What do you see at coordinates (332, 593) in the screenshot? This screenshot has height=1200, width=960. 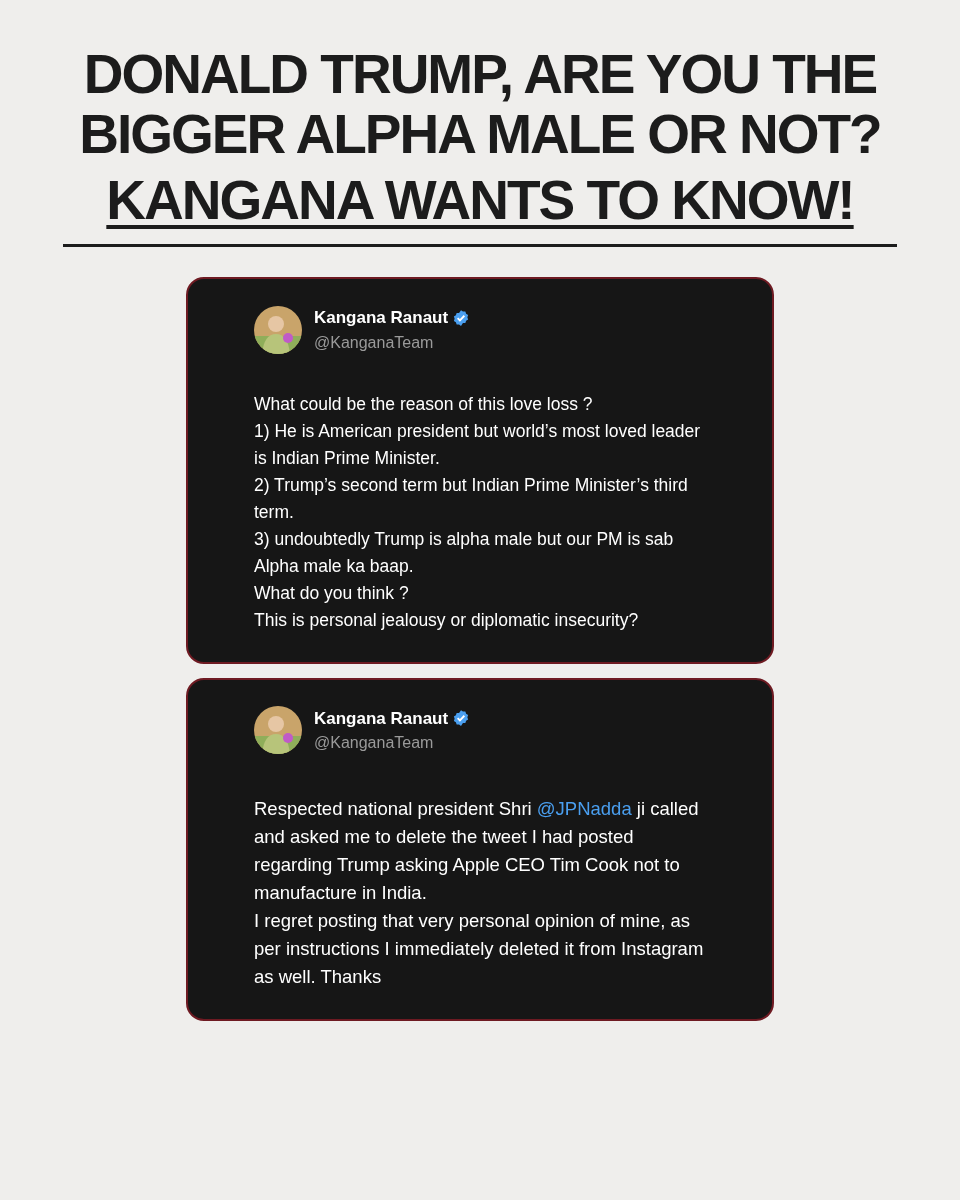 I see `tweet-text: What do you think ?` at bounding box center [332, 593].